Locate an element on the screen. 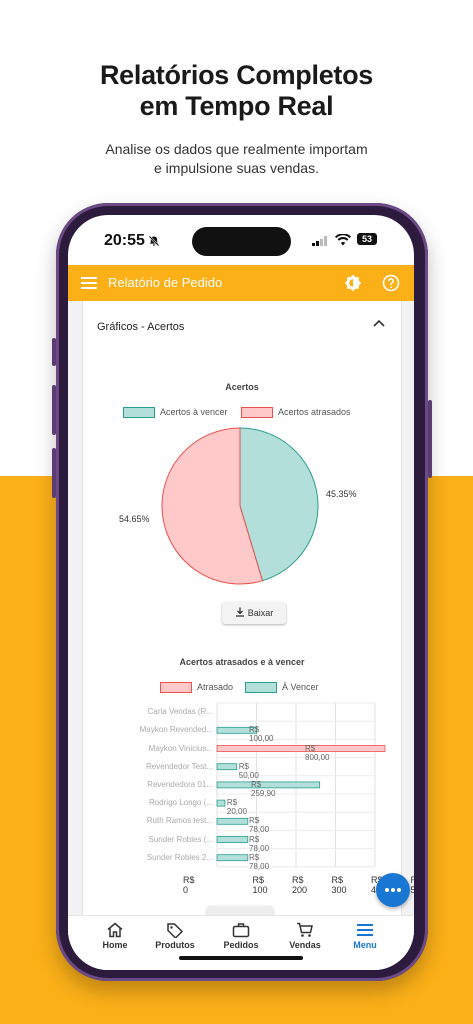  phone-power-button is located at coordinates (430, 439).